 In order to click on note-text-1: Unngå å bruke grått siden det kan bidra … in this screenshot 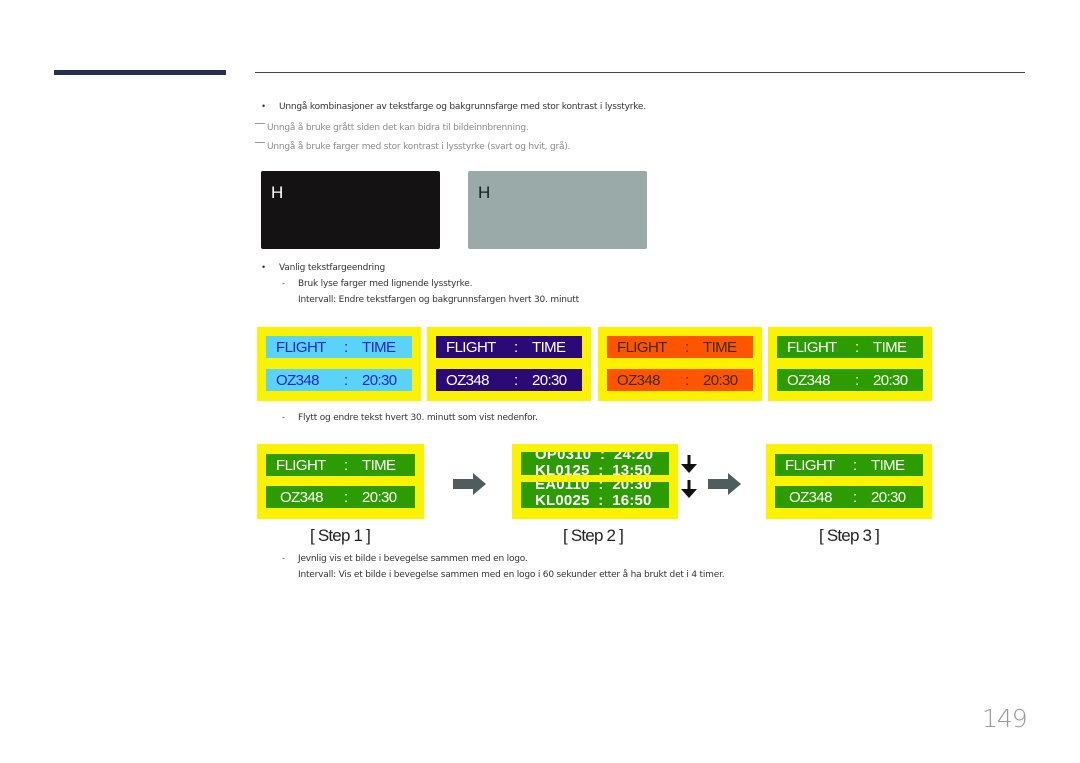, I will do `click(398, 128)`.